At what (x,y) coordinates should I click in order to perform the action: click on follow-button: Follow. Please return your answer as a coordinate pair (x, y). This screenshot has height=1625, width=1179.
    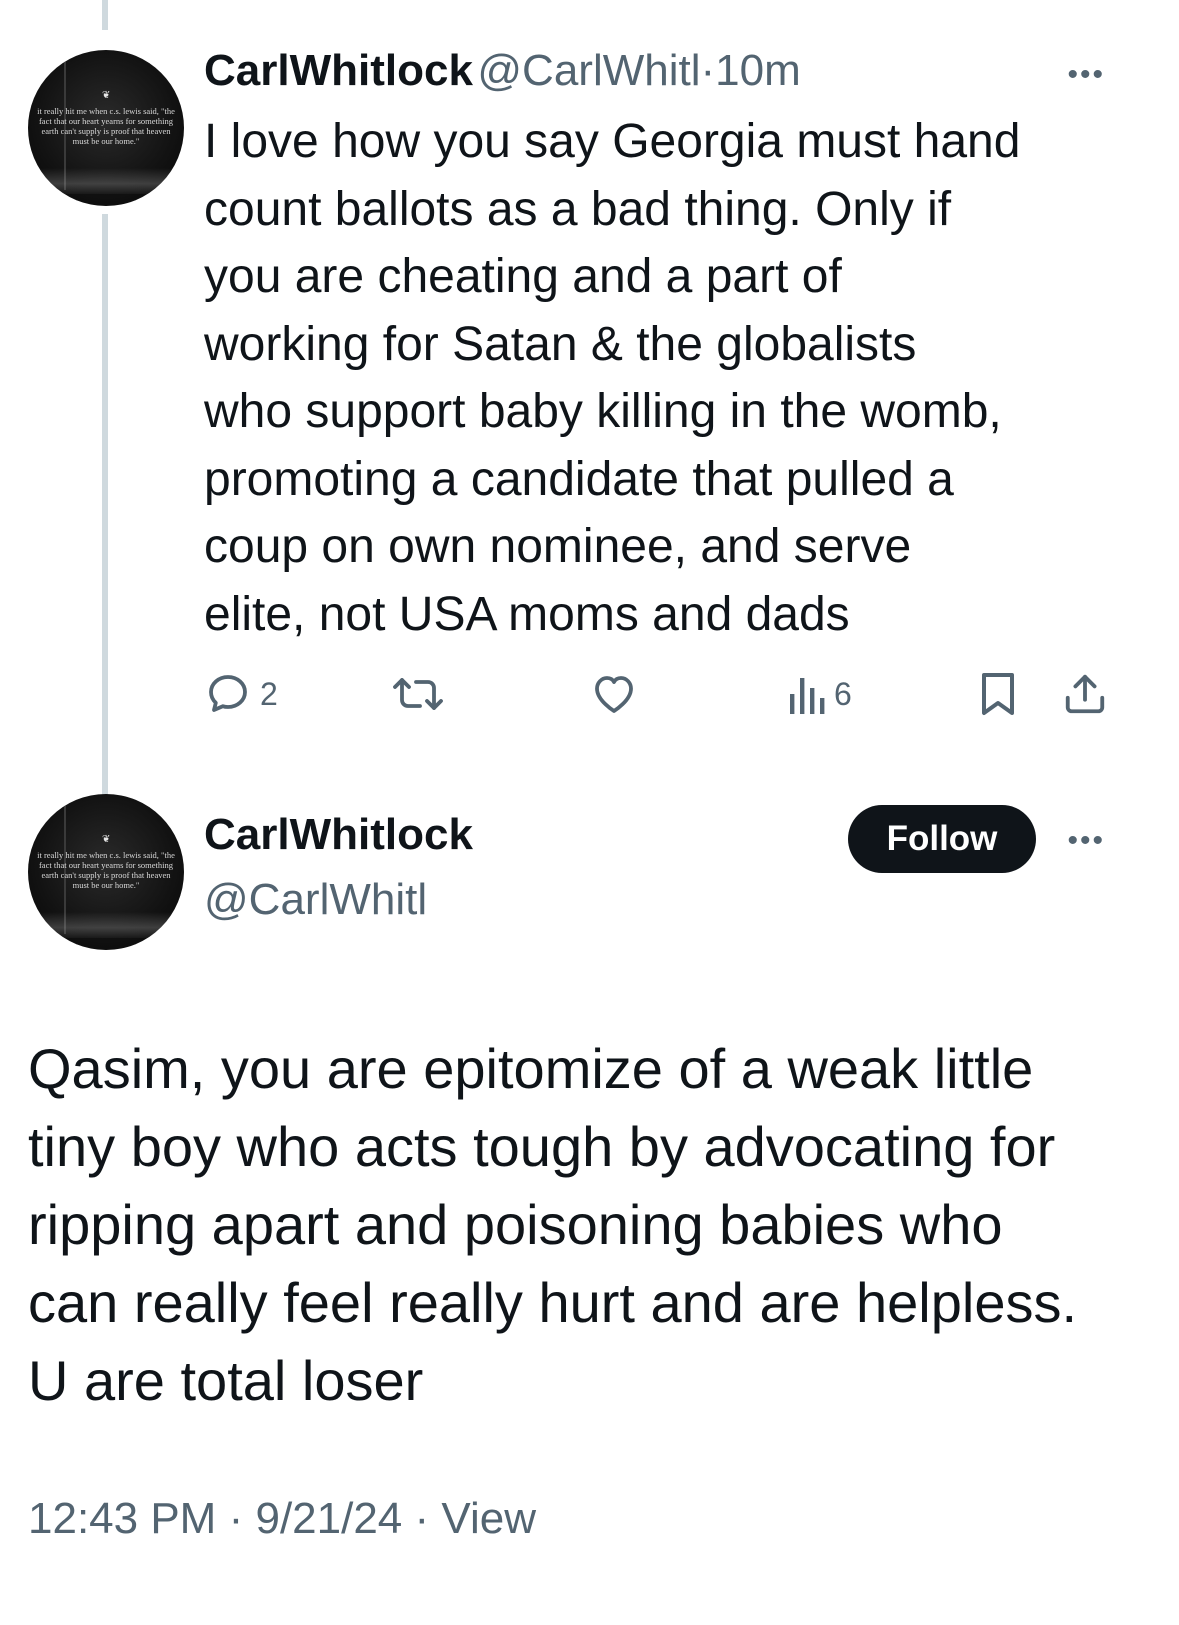
    Looking at the image, I should click on (942, 839).